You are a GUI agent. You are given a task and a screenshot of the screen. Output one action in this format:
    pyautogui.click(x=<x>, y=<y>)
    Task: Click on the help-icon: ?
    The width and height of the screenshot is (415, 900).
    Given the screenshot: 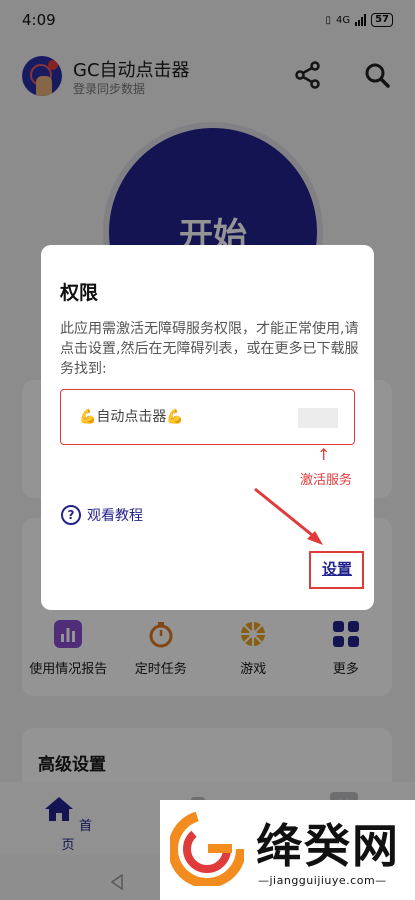 What is the action you would take?
    pyautogui.click(x=71, y=515)
    